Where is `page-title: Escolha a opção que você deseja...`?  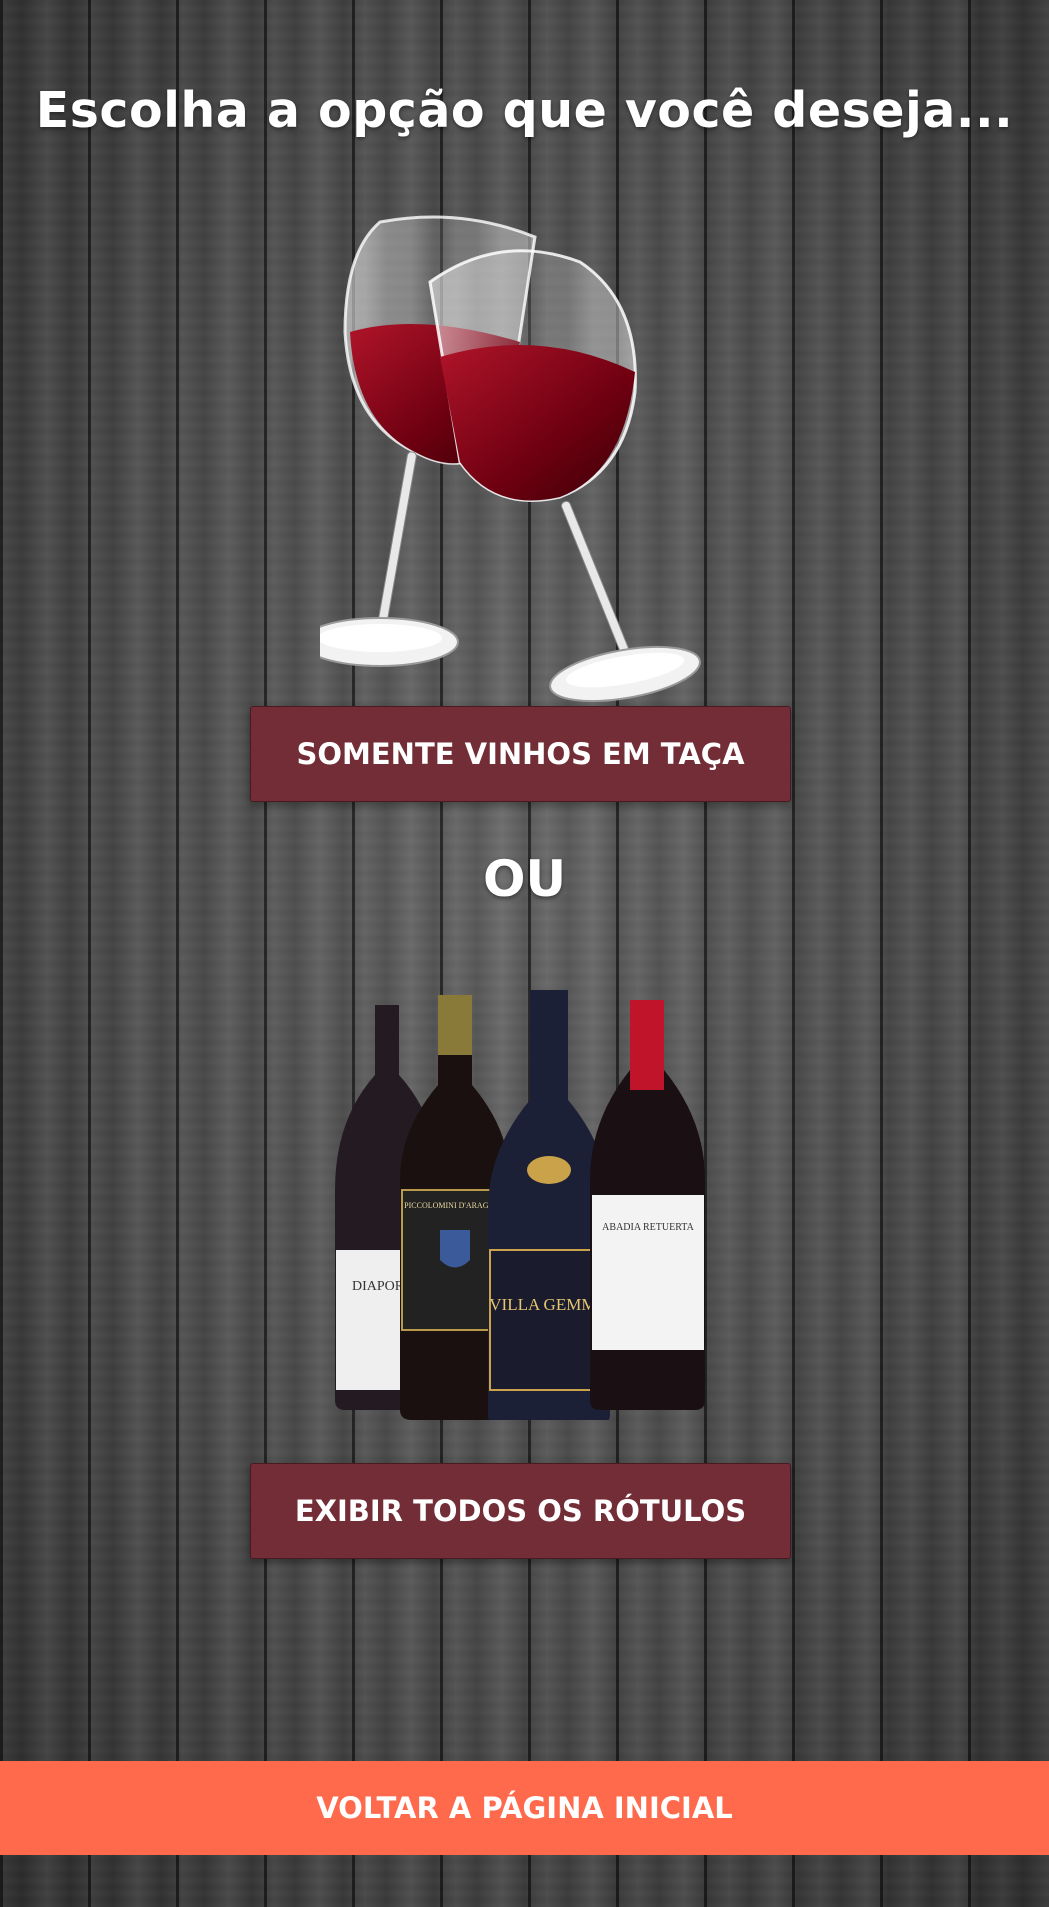 page-title: Escolha a opção que você deseja... is located at coordinates (524, 110).